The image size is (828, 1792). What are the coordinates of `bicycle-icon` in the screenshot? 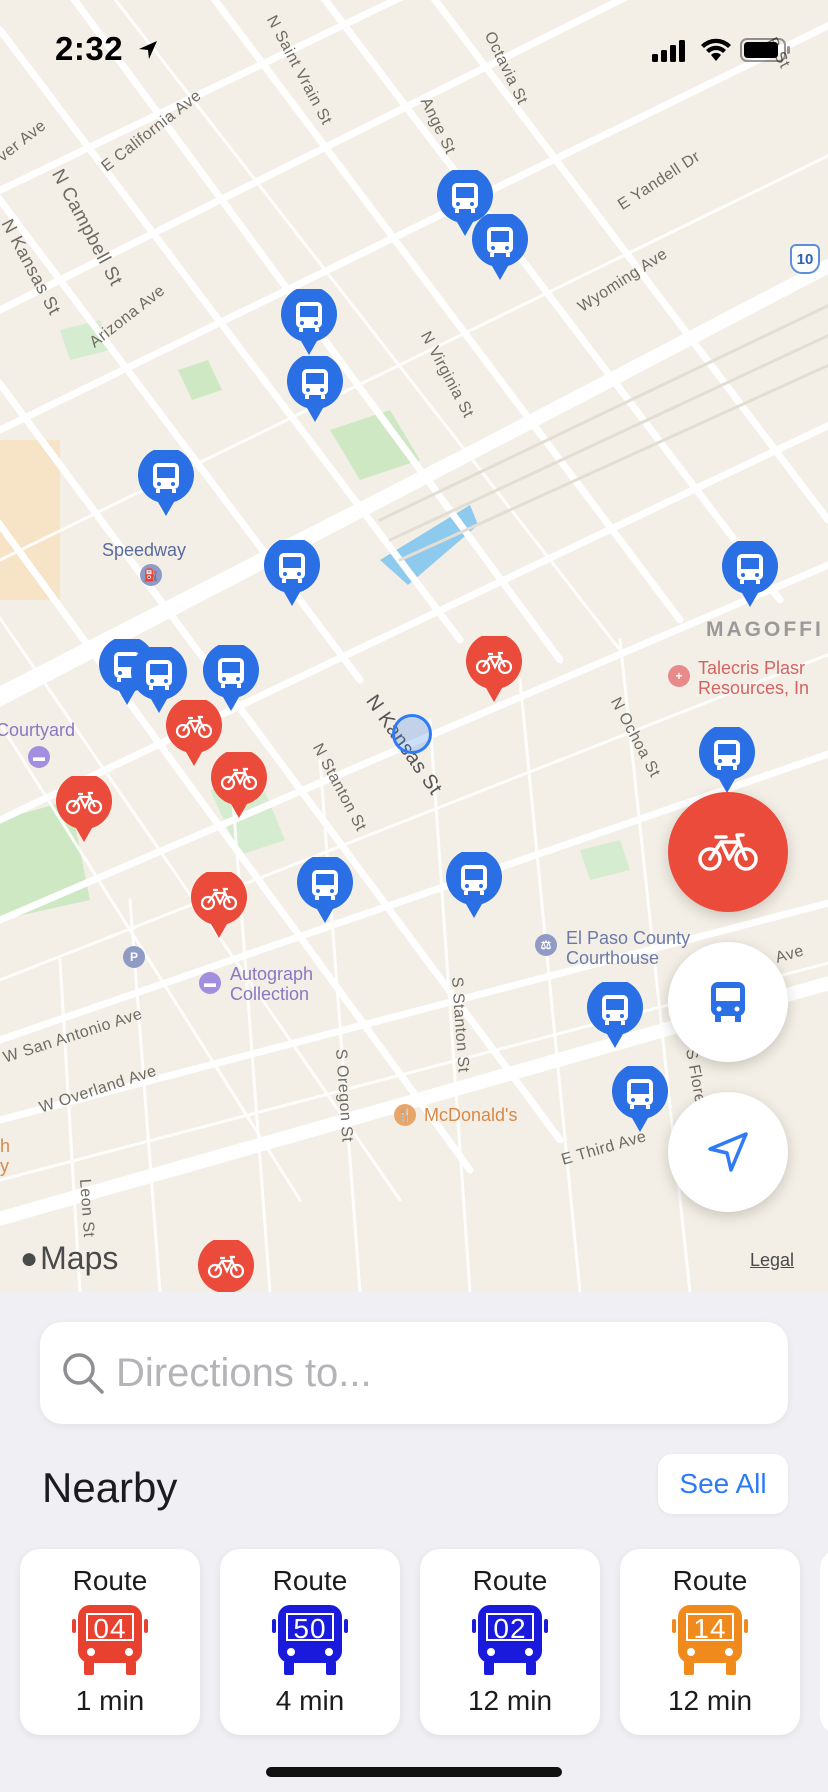 It's located at (728, 852).